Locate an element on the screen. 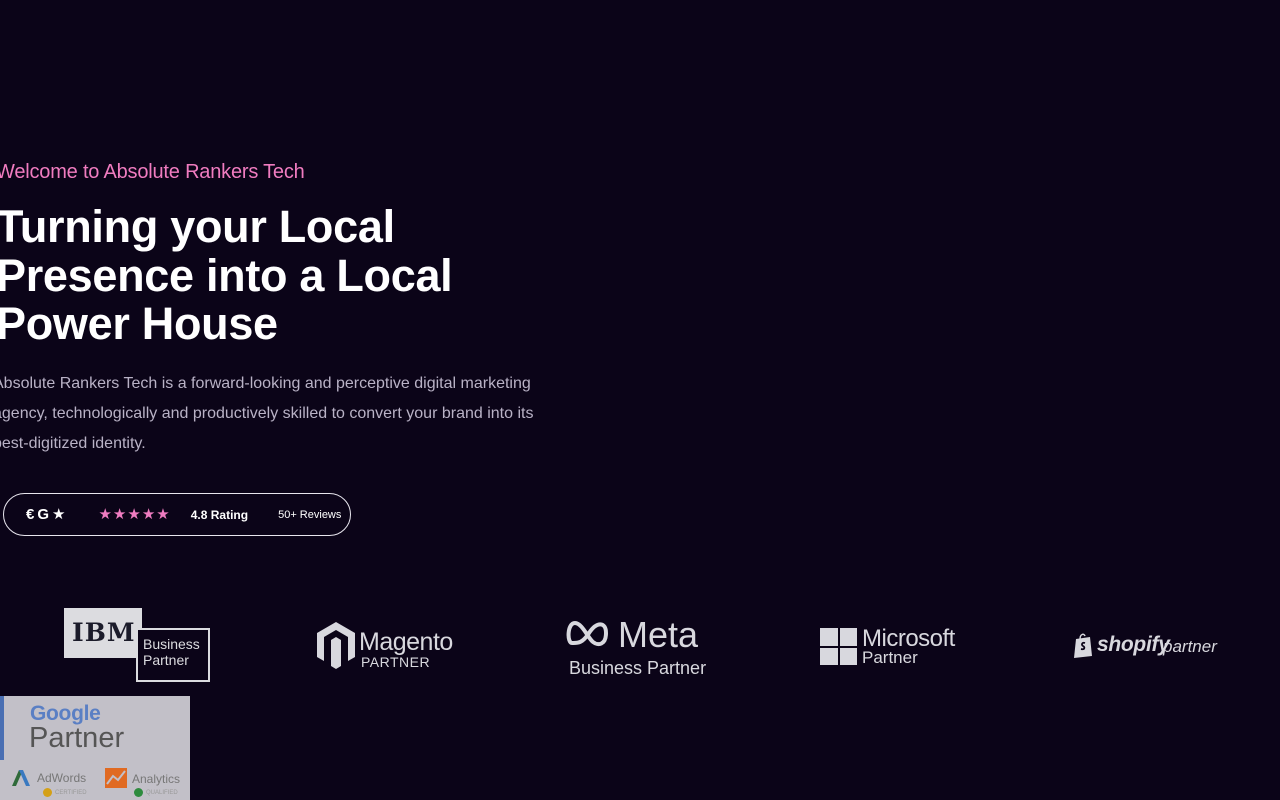 This screenshot has height=800, width=1280. headline-line: Presence into a Local is located at coordinates (226, 275).